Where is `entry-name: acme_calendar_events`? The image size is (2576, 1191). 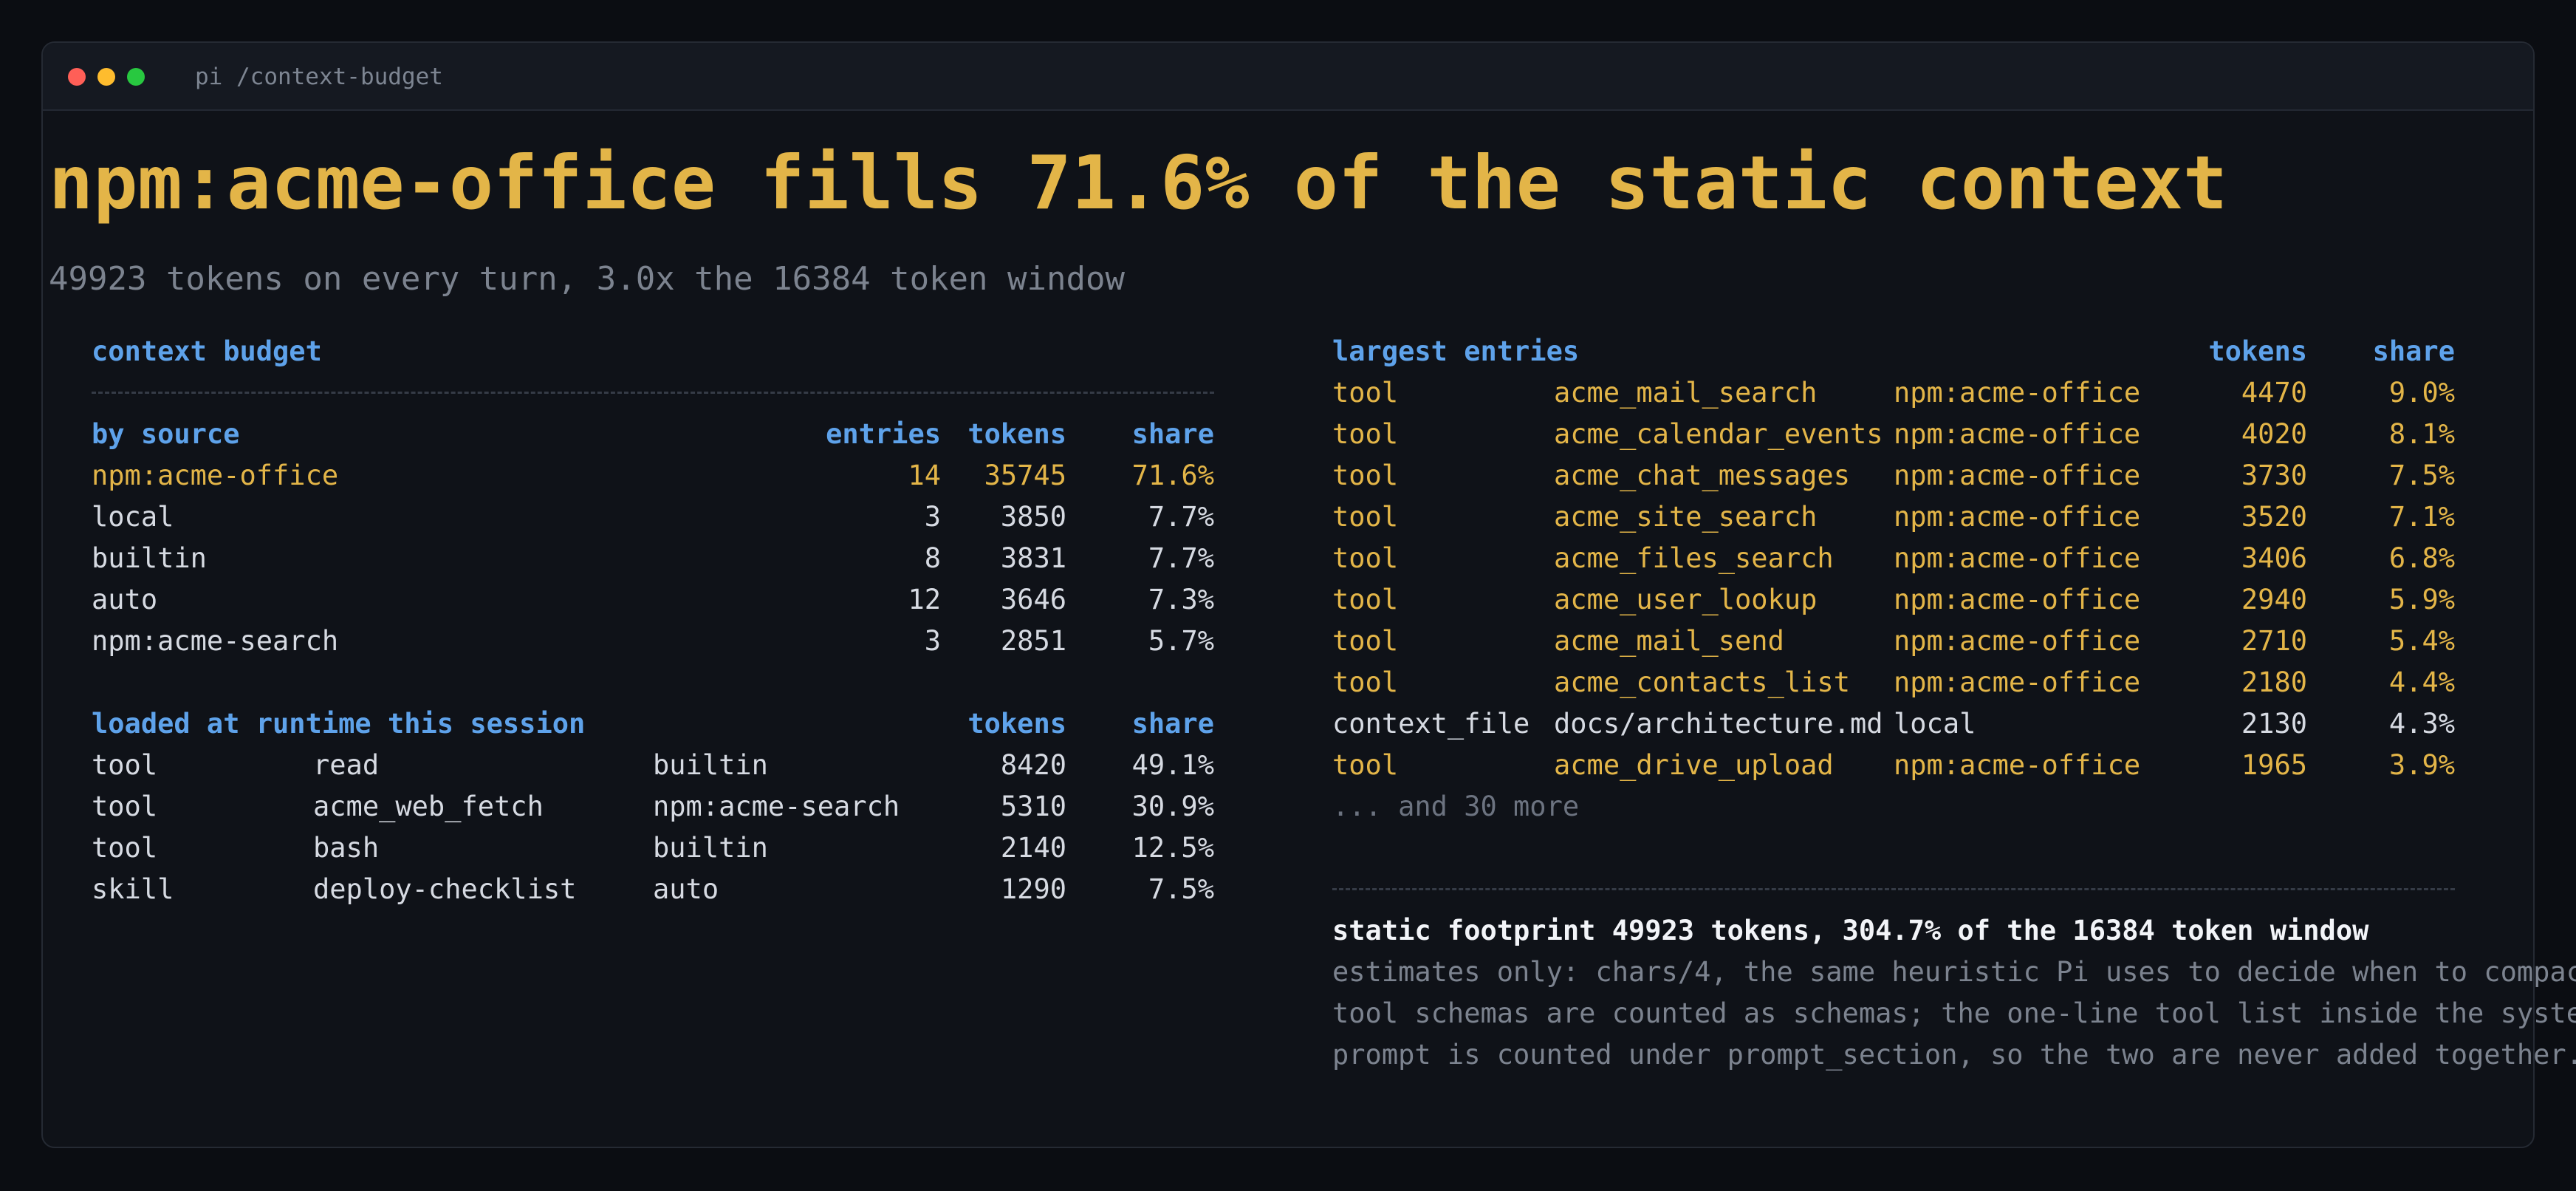 entry-name: acme_calendar_events is located at coordinates (1718, 434).